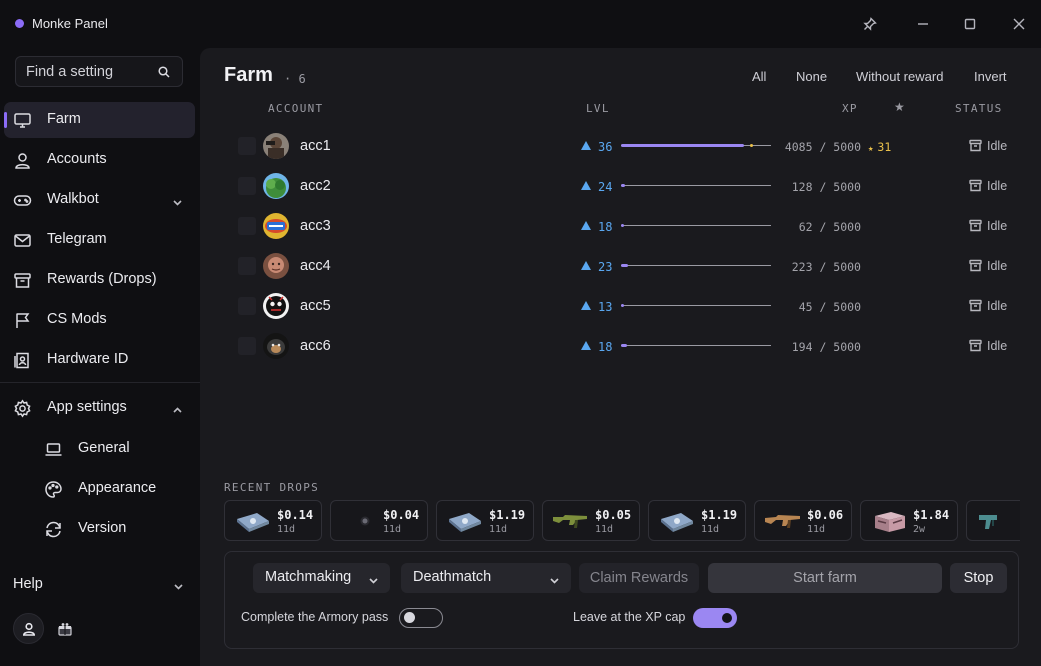 This screenshot has height=666, width=1041. Describe the element at coordinates (605, 267) in the screenshot. I see `account-level: 23` at that location.